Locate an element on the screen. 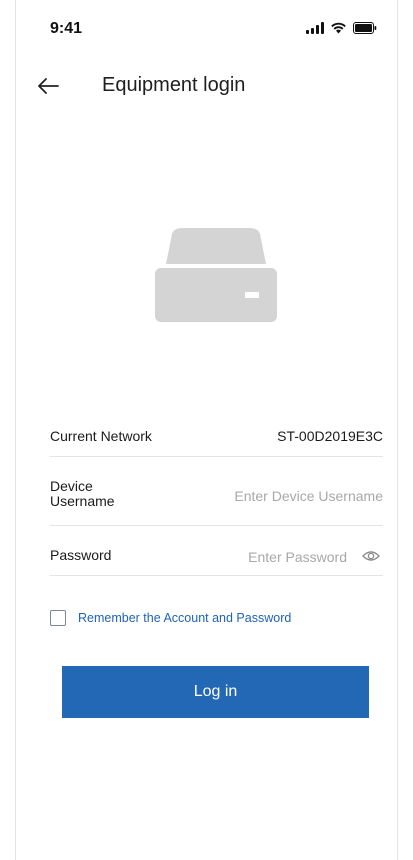  eye-icon is located at coordinates (371, 556).